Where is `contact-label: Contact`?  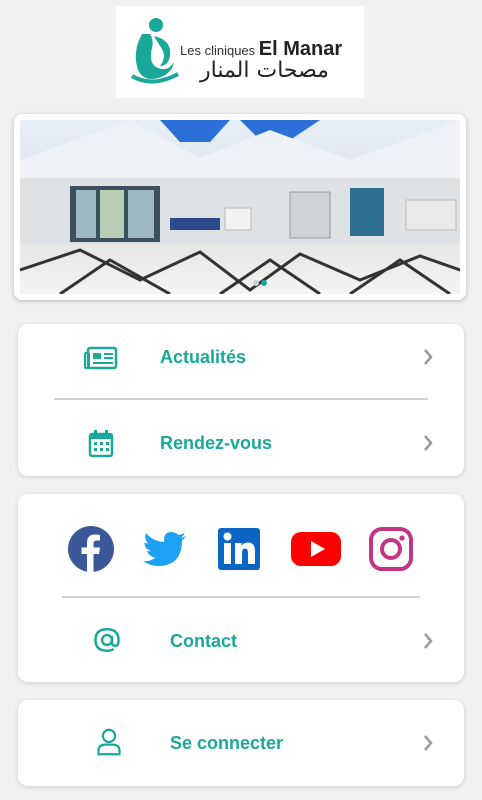 contact-label: Contact is located at coordinates (203, 641).